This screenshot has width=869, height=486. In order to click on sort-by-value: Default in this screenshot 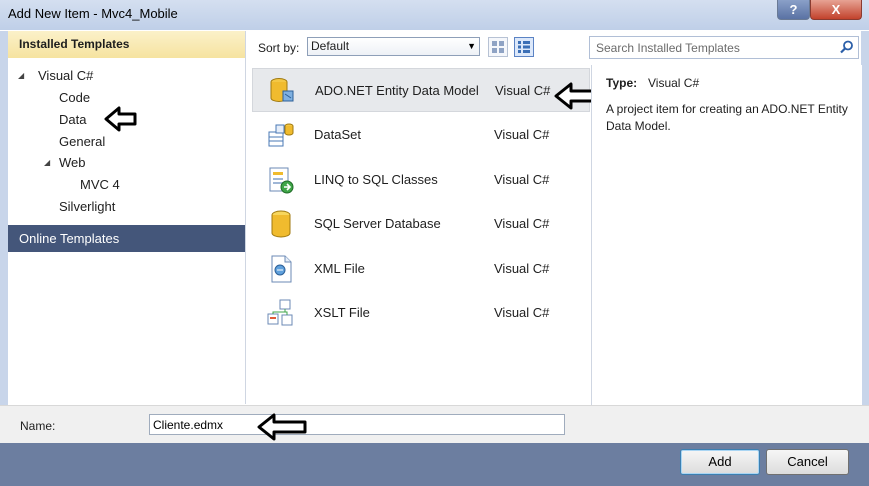, I will do `click(330, 46)`.